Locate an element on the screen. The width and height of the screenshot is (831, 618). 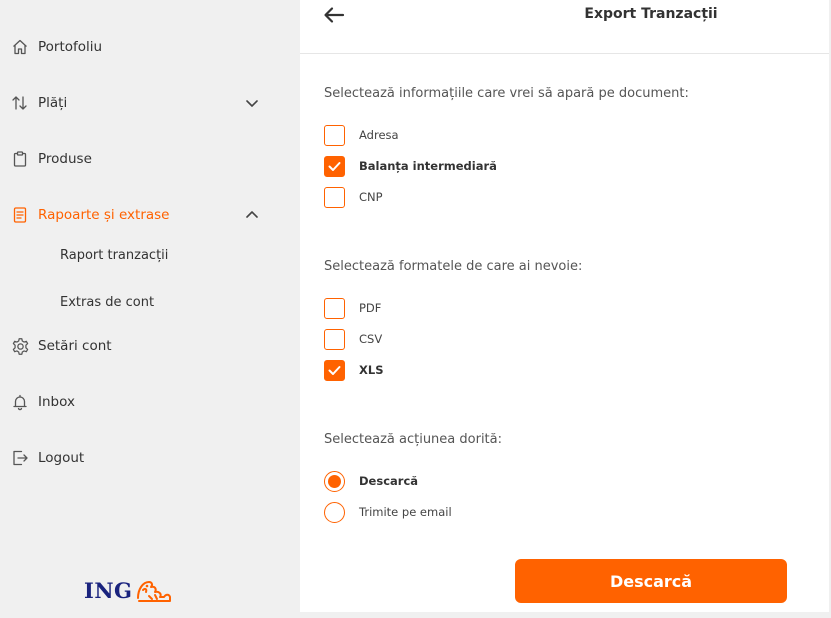
sidebar-item-label: Portofoliu is located at coordinates (70, 47).